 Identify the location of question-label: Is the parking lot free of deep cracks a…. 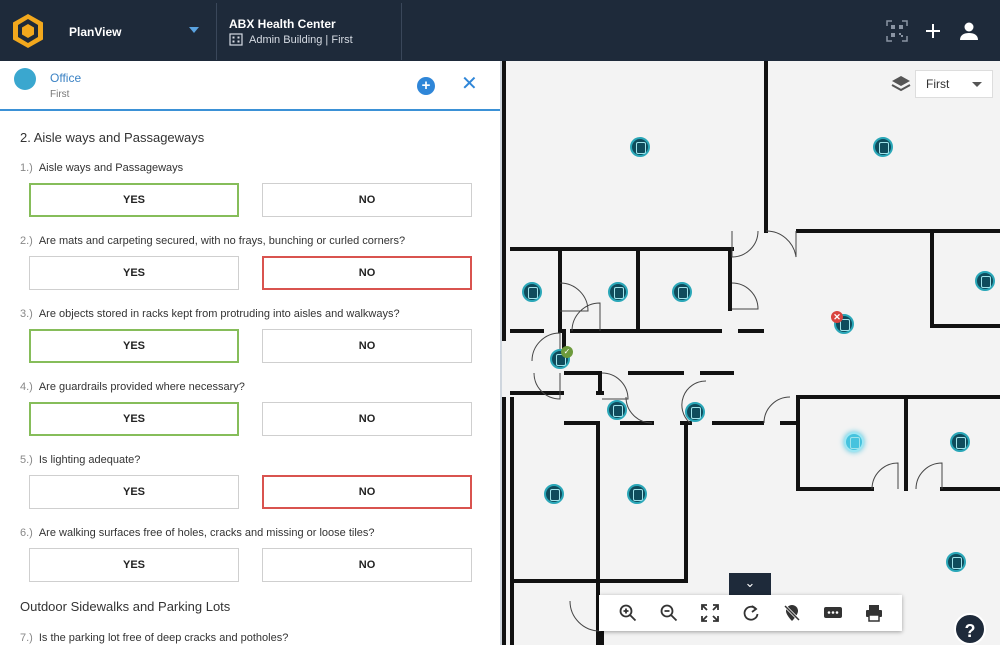
(163, 638).